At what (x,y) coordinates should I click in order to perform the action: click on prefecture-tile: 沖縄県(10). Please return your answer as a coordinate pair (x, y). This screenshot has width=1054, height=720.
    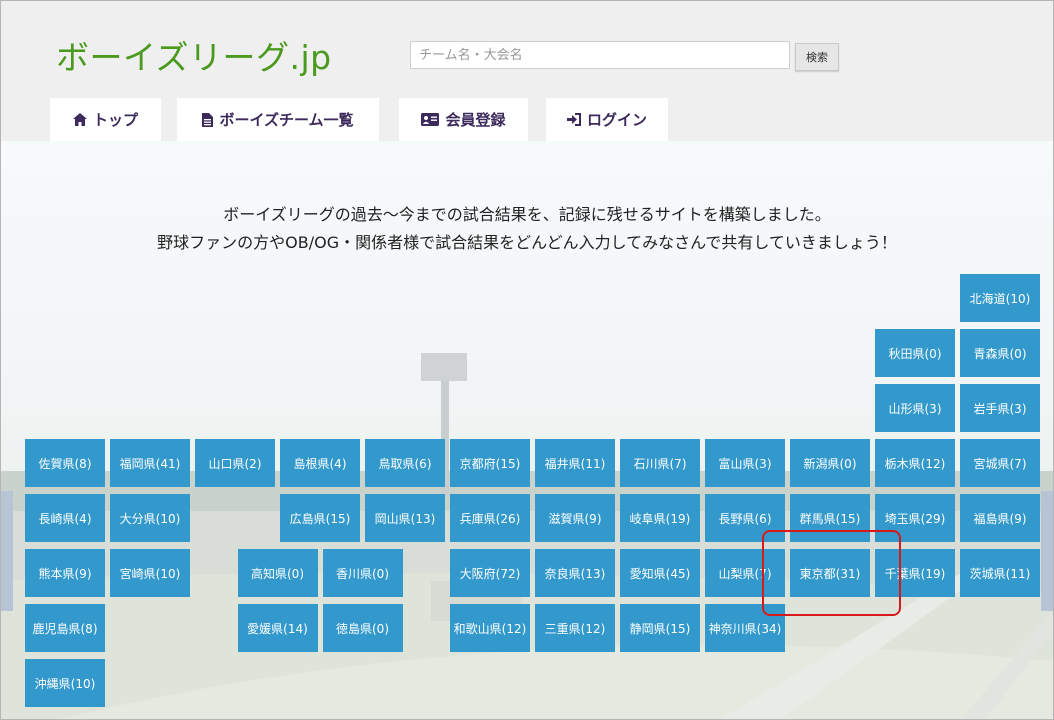
    Looking at the image, I should click on (65, 683).